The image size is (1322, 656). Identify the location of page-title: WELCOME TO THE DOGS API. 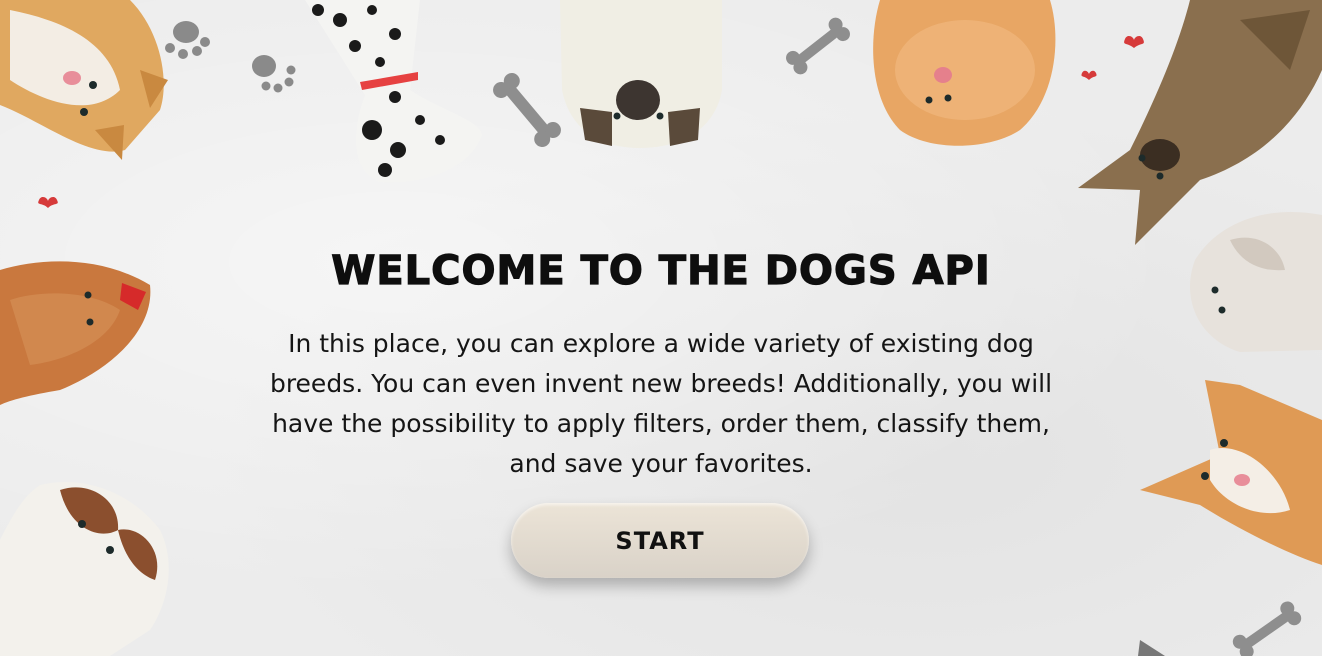
(661, 270).